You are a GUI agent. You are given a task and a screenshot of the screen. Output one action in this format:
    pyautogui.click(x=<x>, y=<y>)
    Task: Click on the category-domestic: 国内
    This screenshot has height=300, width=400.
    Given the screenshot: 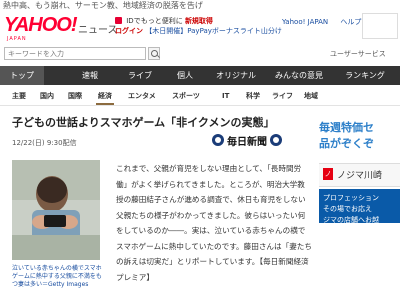 What is the action you would take?
    pyautogui.click(x=47, y=96)
    